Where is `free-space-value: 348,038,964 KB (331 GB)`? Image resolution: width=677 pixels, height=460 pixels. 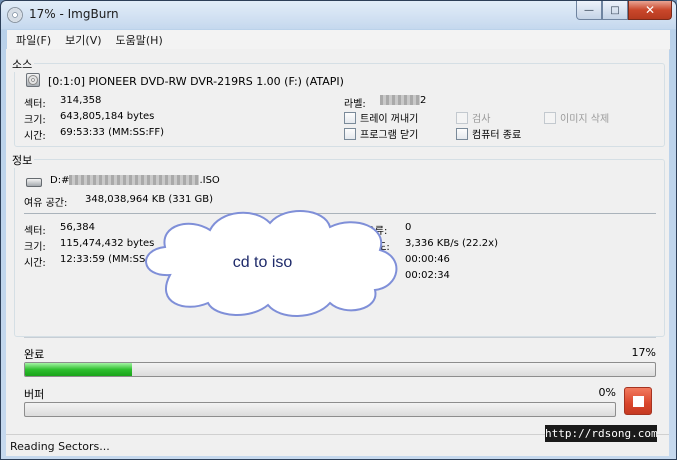
free-space-value: 348,038,964 KB (331 GB) is located at coordinates (149, 199).